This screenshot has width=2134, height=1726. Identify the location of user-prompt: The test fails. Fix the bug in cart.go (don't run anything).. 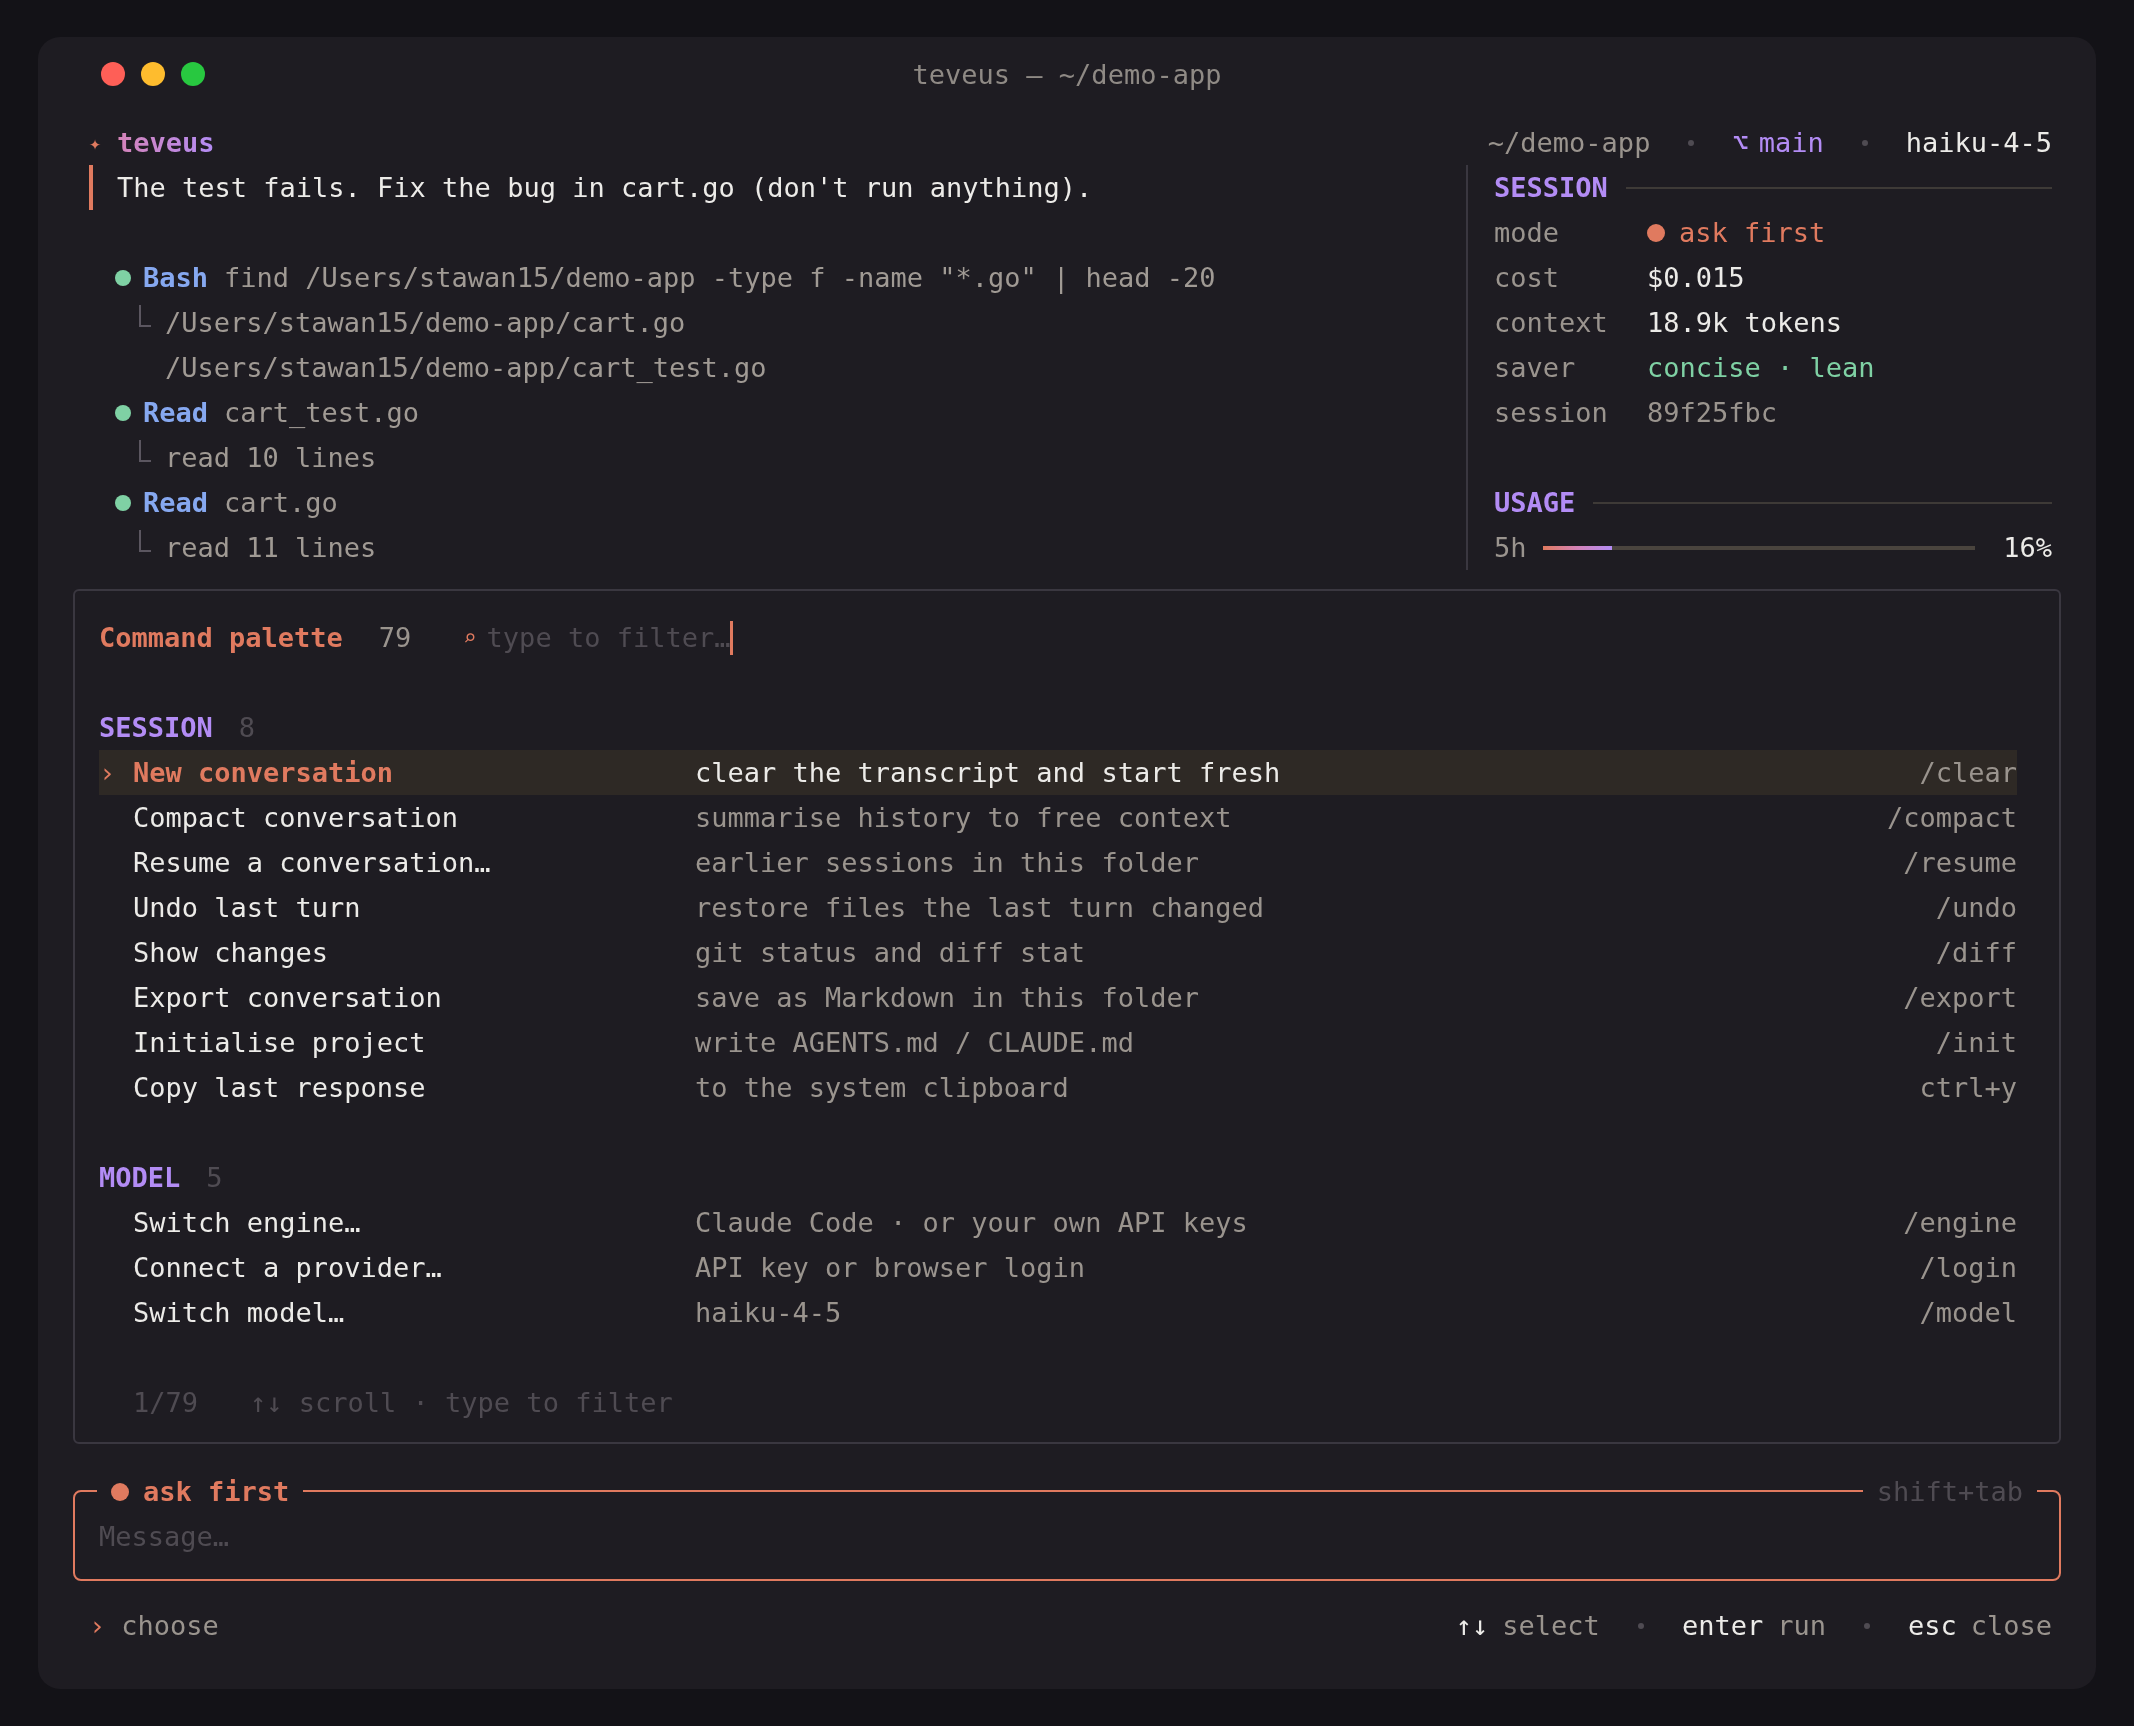
(772, 187).